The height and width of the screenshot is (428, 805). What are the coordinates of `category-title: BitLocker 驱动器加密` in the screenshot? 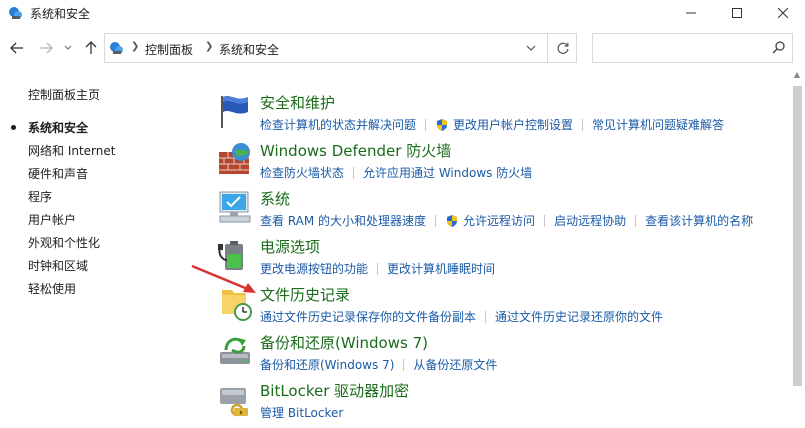 It's located at (334, 390).